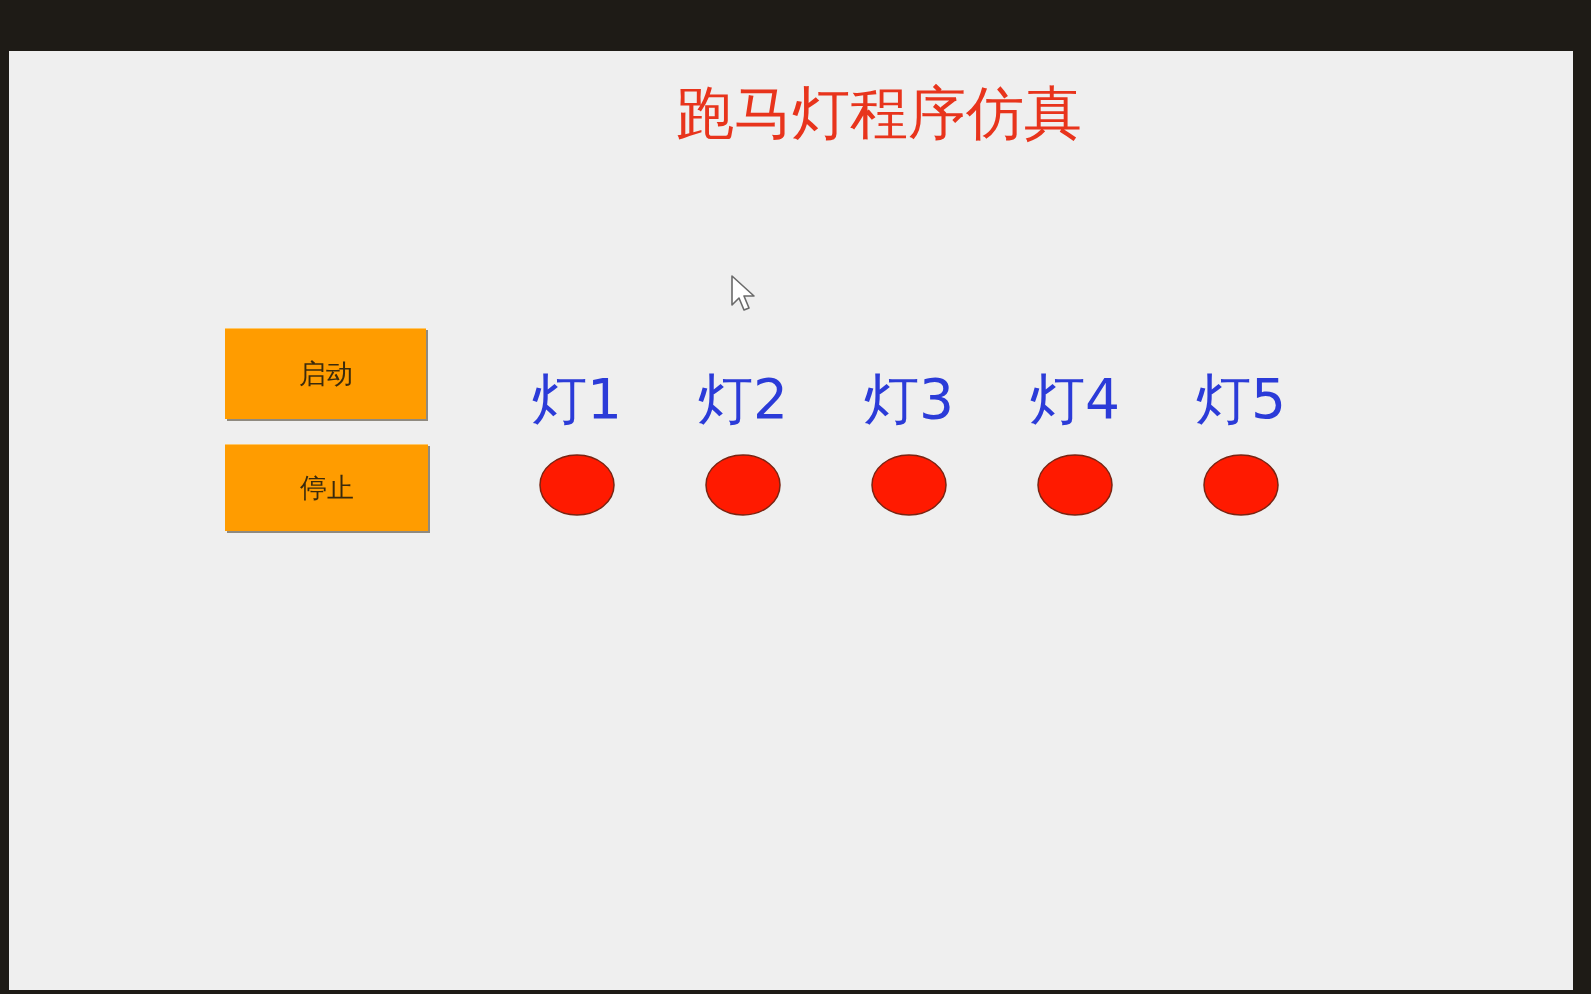 Image resolution: width=1591 pixels, height=994 pixels. Describe the element at coordinates (1241, 399) in the screenshot. I see `lamp-label: 灯5` at that location.